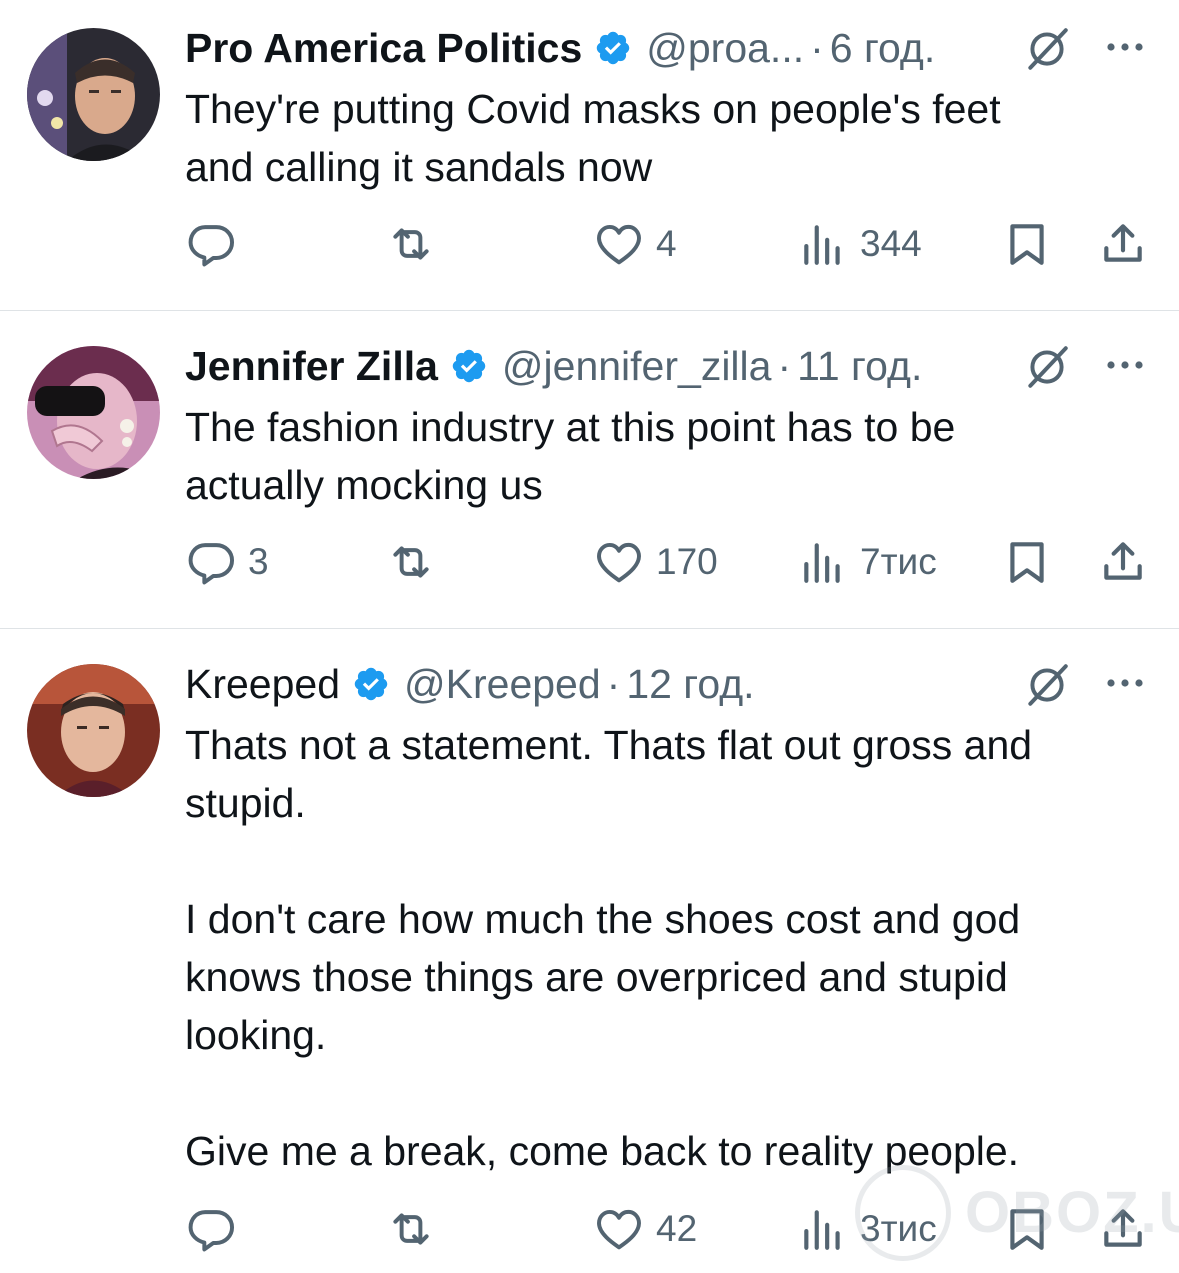  I want to click on views-button: 344, so click(860, 244).